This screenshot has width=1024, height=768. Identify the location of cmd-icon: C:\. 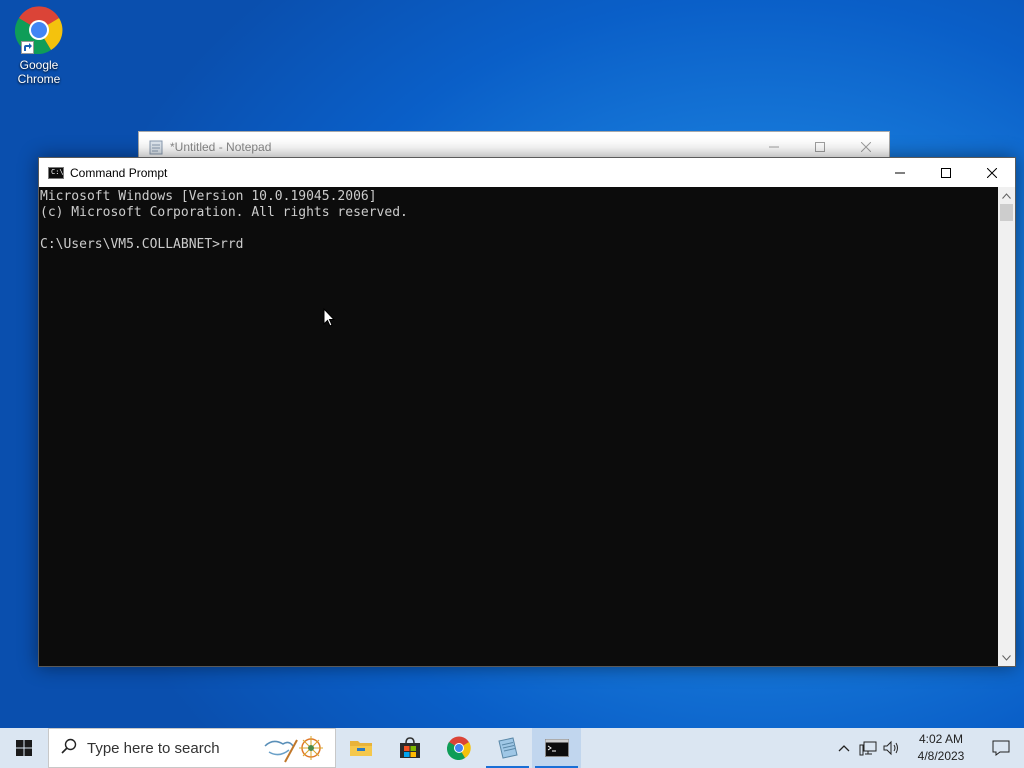
(56, 172).